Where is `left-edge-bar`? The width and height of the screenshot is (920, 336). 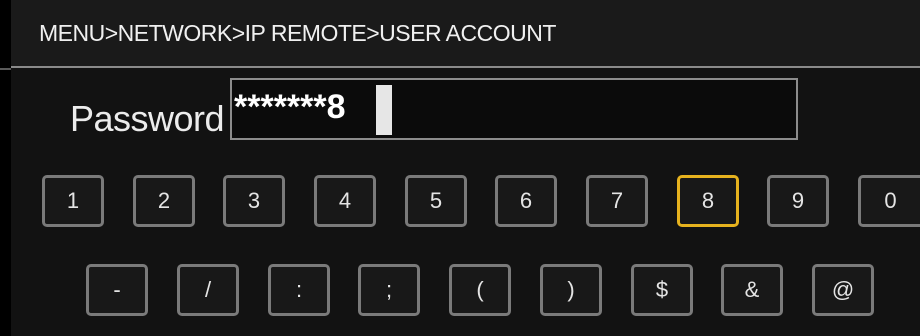
left-edge-bar is located at coordinates (5, 168).